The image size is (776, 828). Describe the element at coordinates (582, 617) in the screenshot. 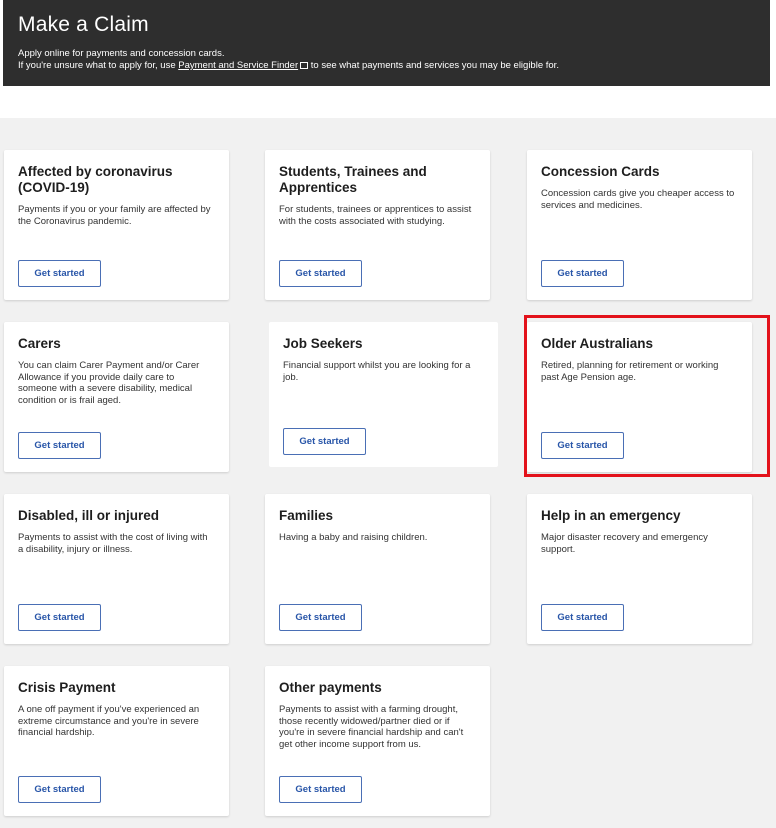

I see `get-started-button-emergency: Get started` at that location.